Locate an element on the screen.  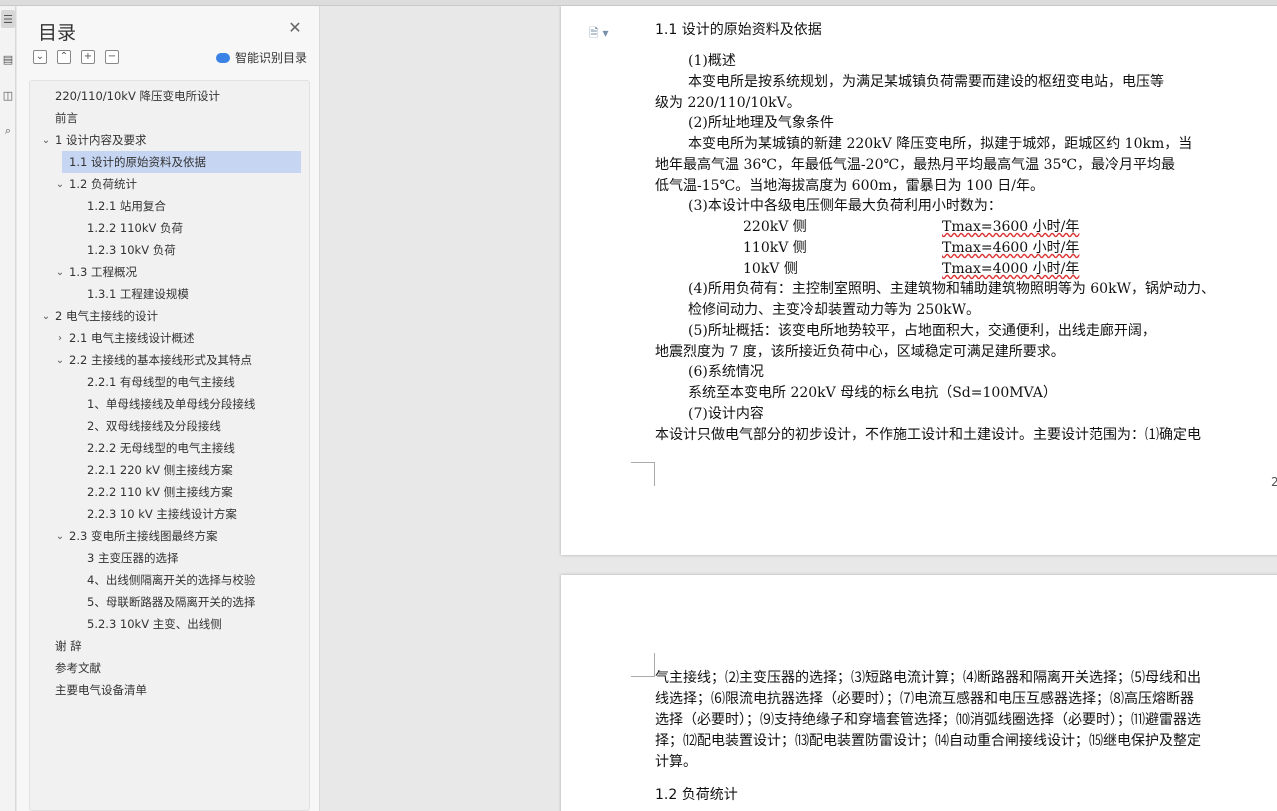
toc-item-label: 1.2.2 110kV 负荷 is located at coordinates (135, 228).